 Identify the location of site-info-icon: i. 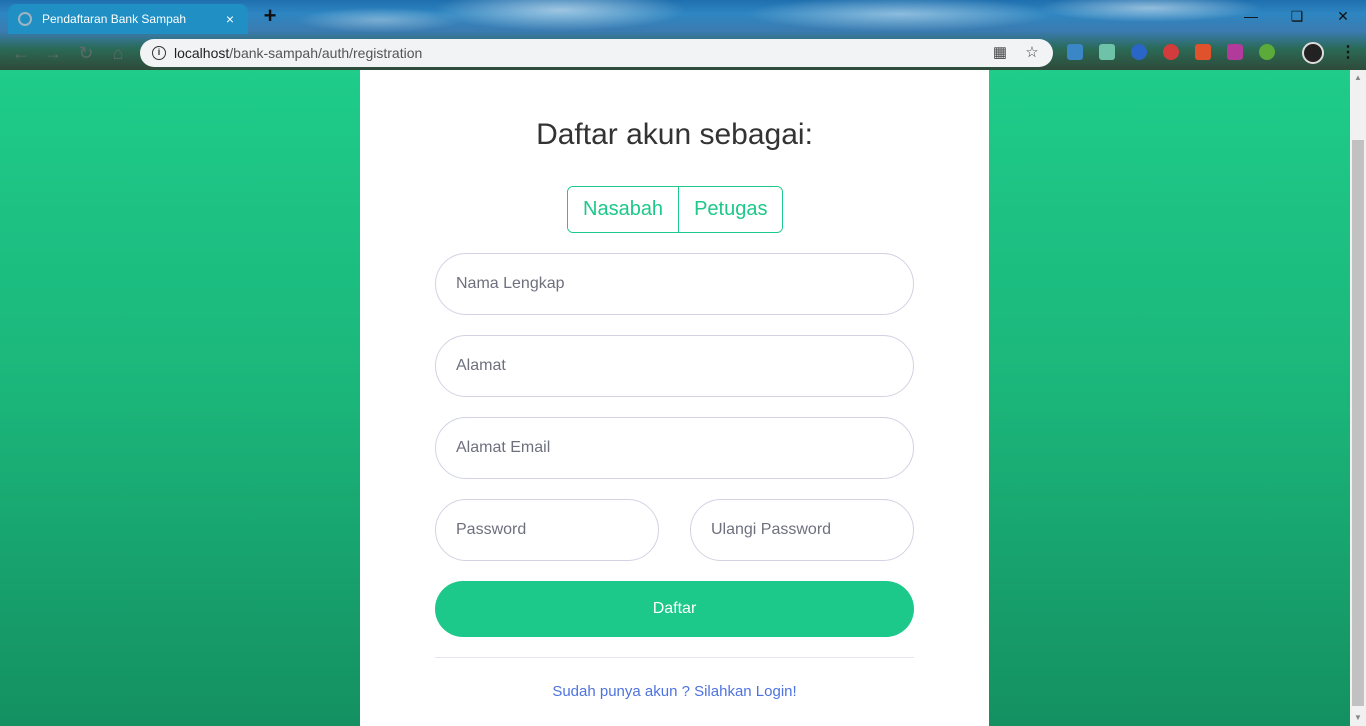
(159, 53).